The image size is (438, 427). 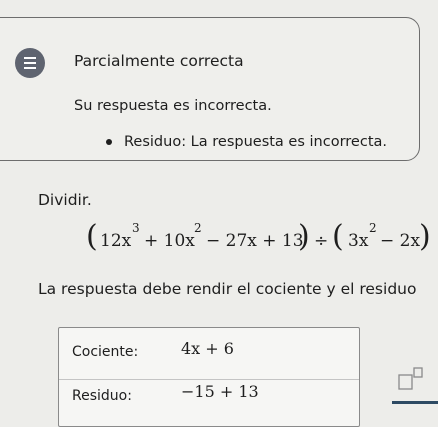 What do you see at coordinates (30, 63) in the screenshot?
I see `feedback-list-icon` at bounding box center [30, 63].